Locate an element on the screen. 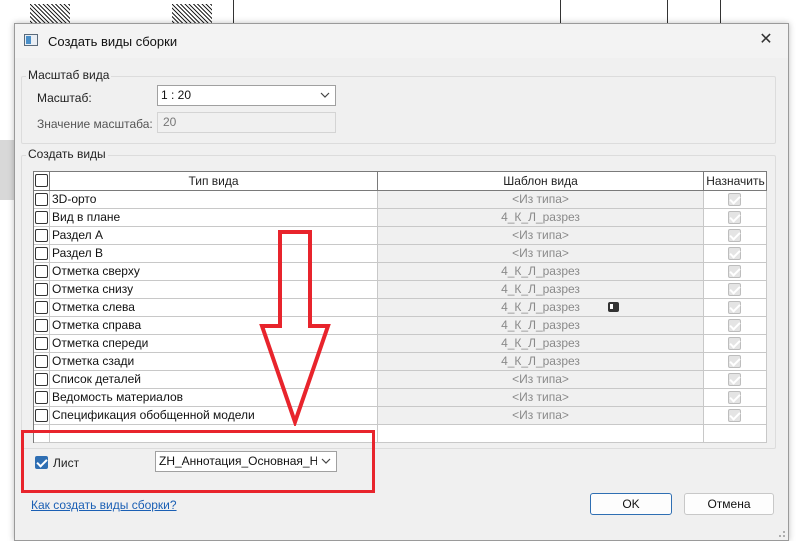 This screenshot has width=803, height=541. table-row: Список деталей <Из типа> is located at coordinates (400, 380).